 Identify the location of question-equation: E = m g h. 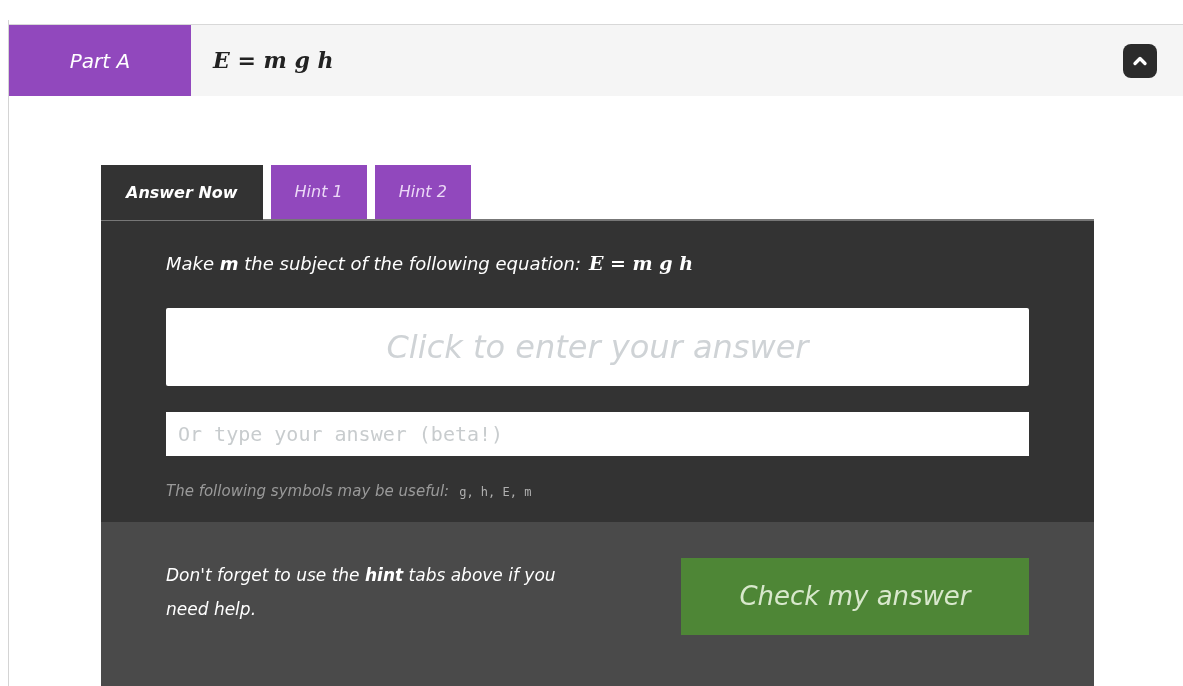
(641, 263).